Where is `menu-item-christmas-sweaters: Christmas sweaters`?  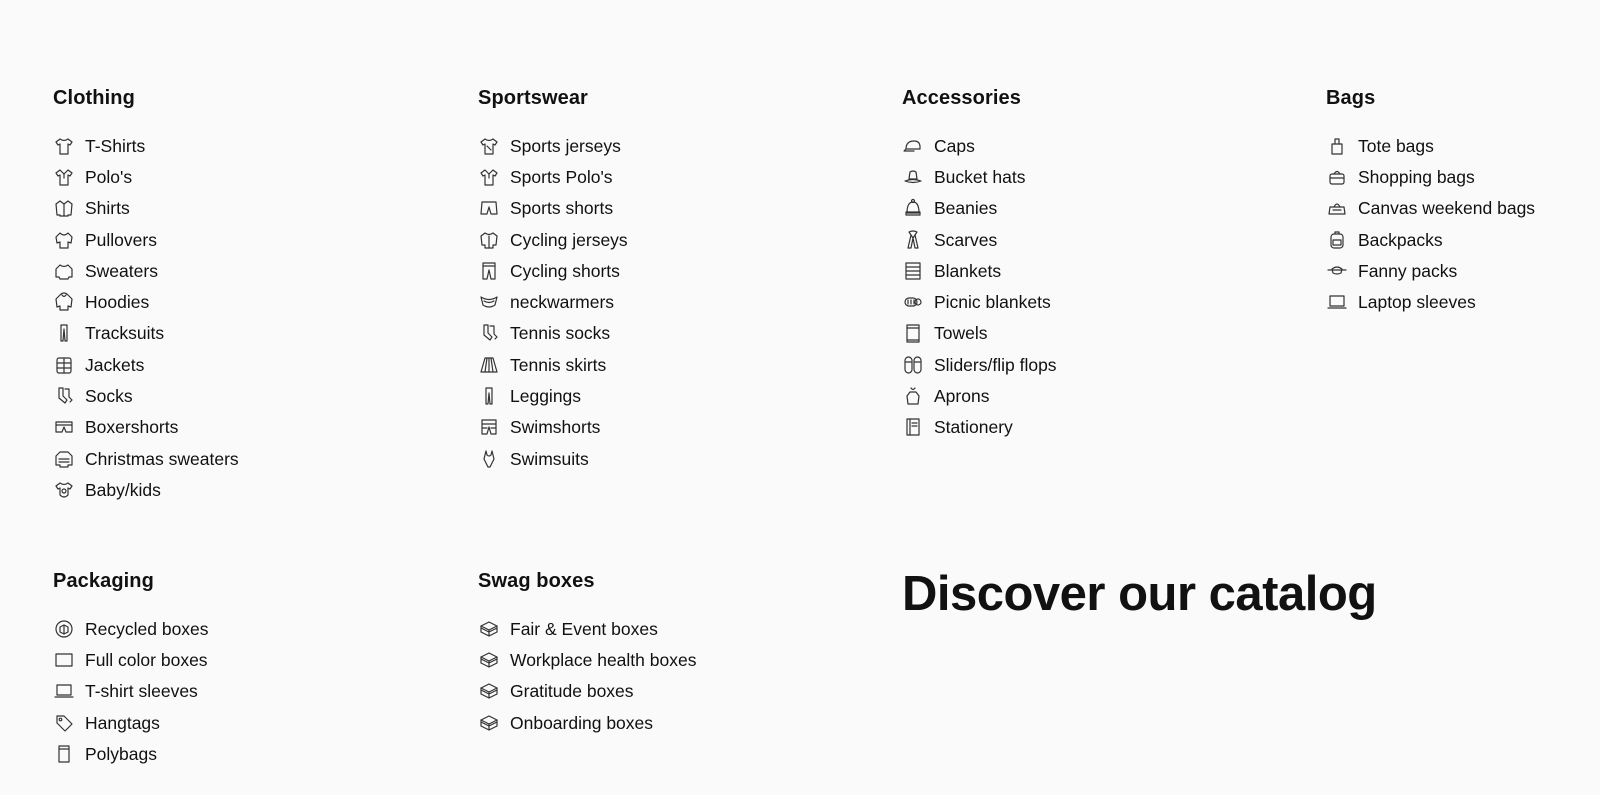
menu-item-christmas-sweaters: Christmas sweaters is located at coordinates (253, 458).